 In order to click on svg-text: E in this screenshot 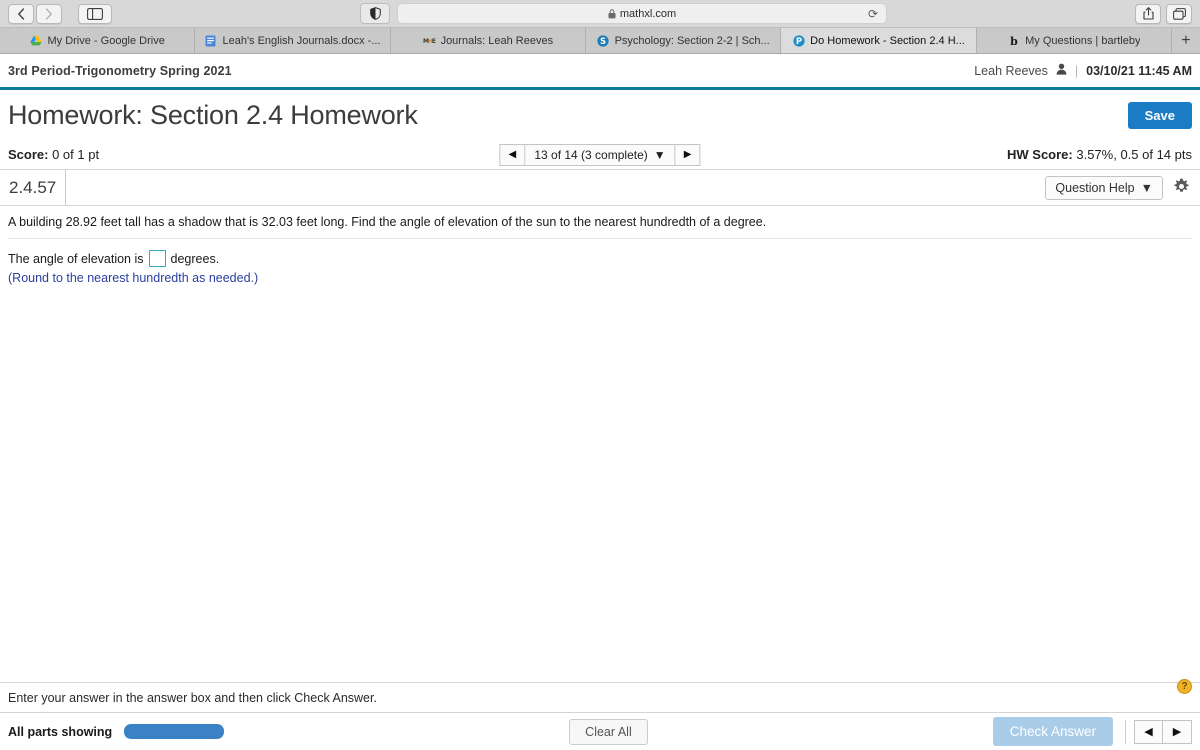, I will do `click(433, 41)`.